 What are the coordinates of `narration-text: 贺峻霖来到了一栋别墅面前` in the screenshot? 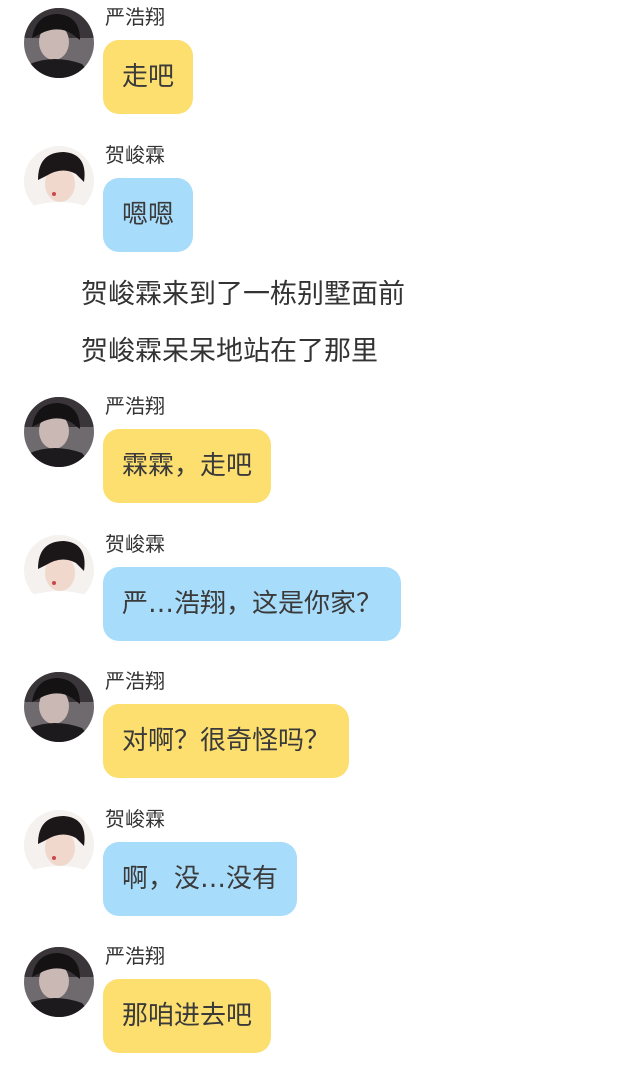 It's located at (243, 294).